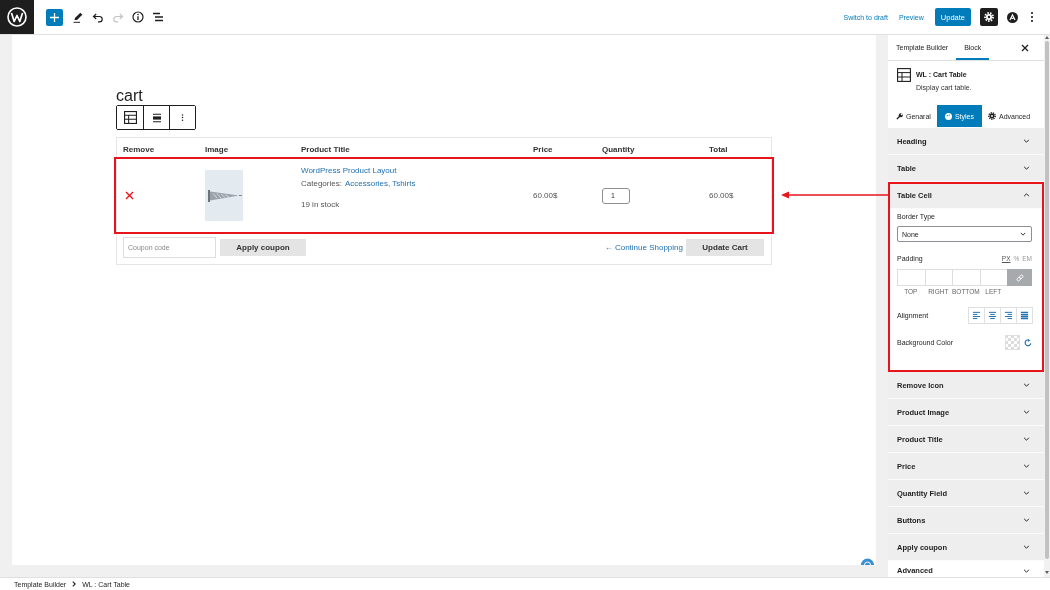 The width and height of the screenshot is (1050, 590). I want to click on color-swatch-icon, so click(1012, 342).